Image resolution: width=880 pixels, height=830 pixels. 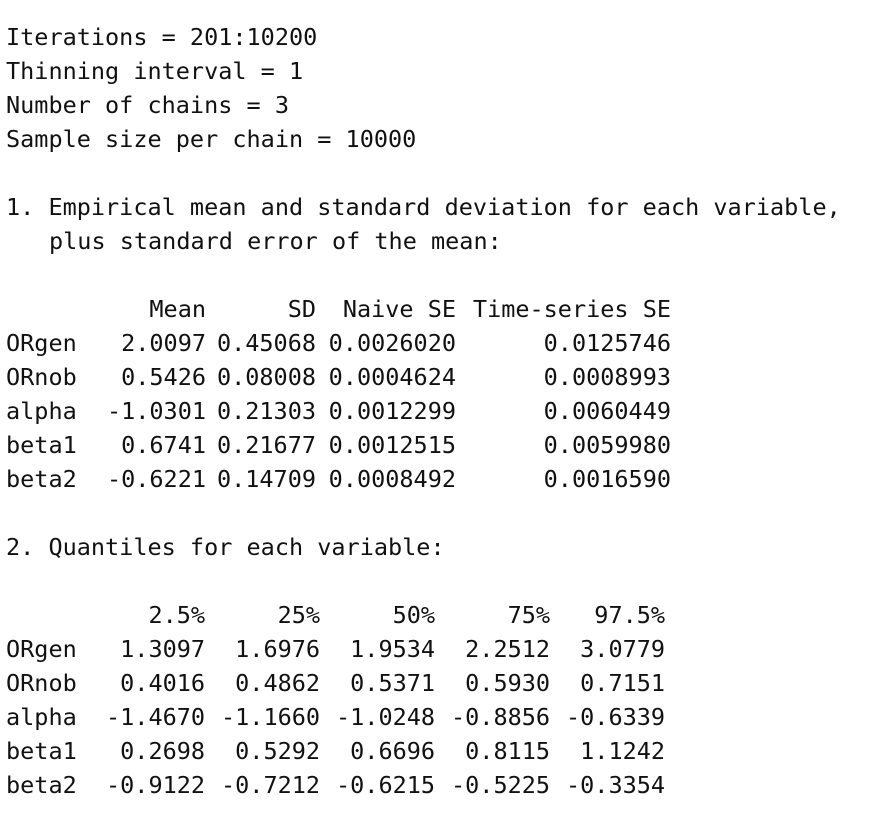 What do you see at coordinates (266, 377) in the screenshot?
I see `cell: 0.08008` at bounding box center [266, 377].